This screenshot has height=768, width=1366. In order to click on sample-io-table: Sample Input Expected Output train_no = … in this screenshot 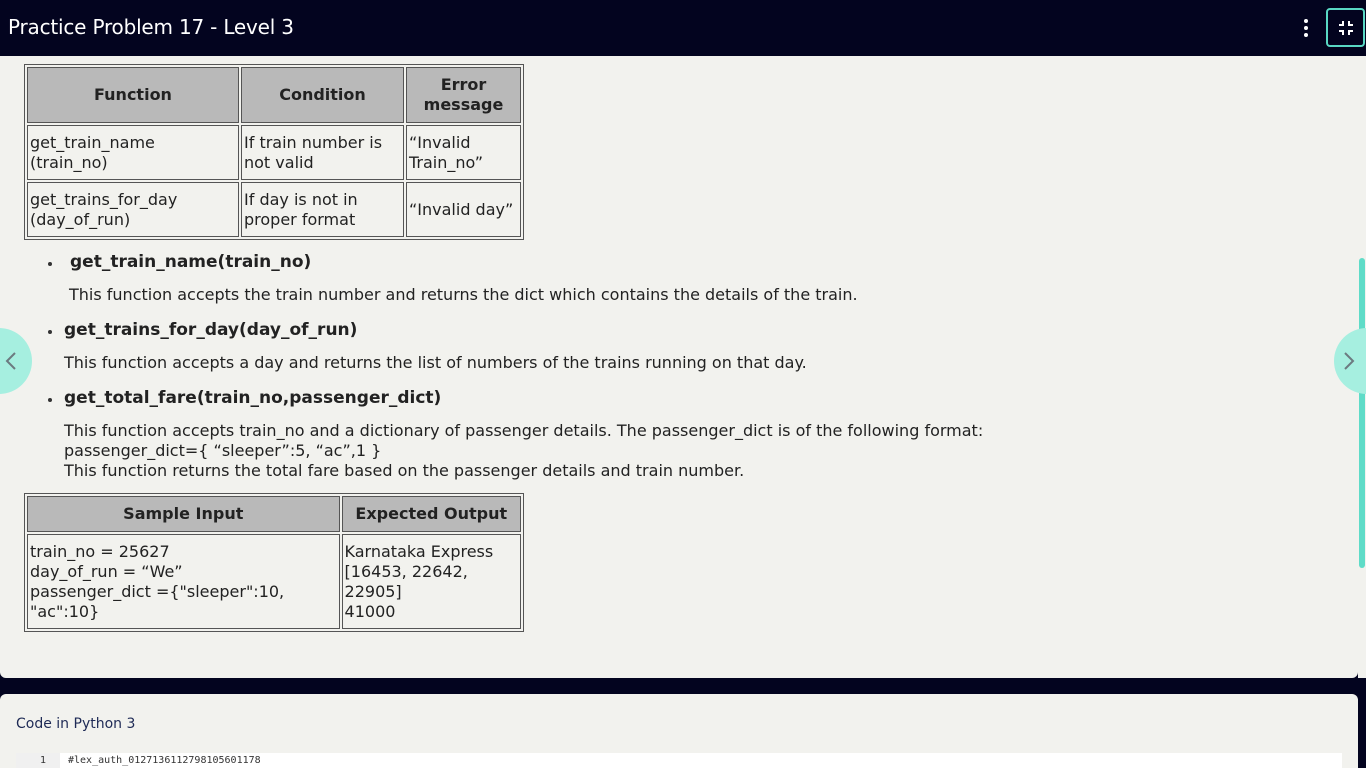, I will do `click(274, 562)`.